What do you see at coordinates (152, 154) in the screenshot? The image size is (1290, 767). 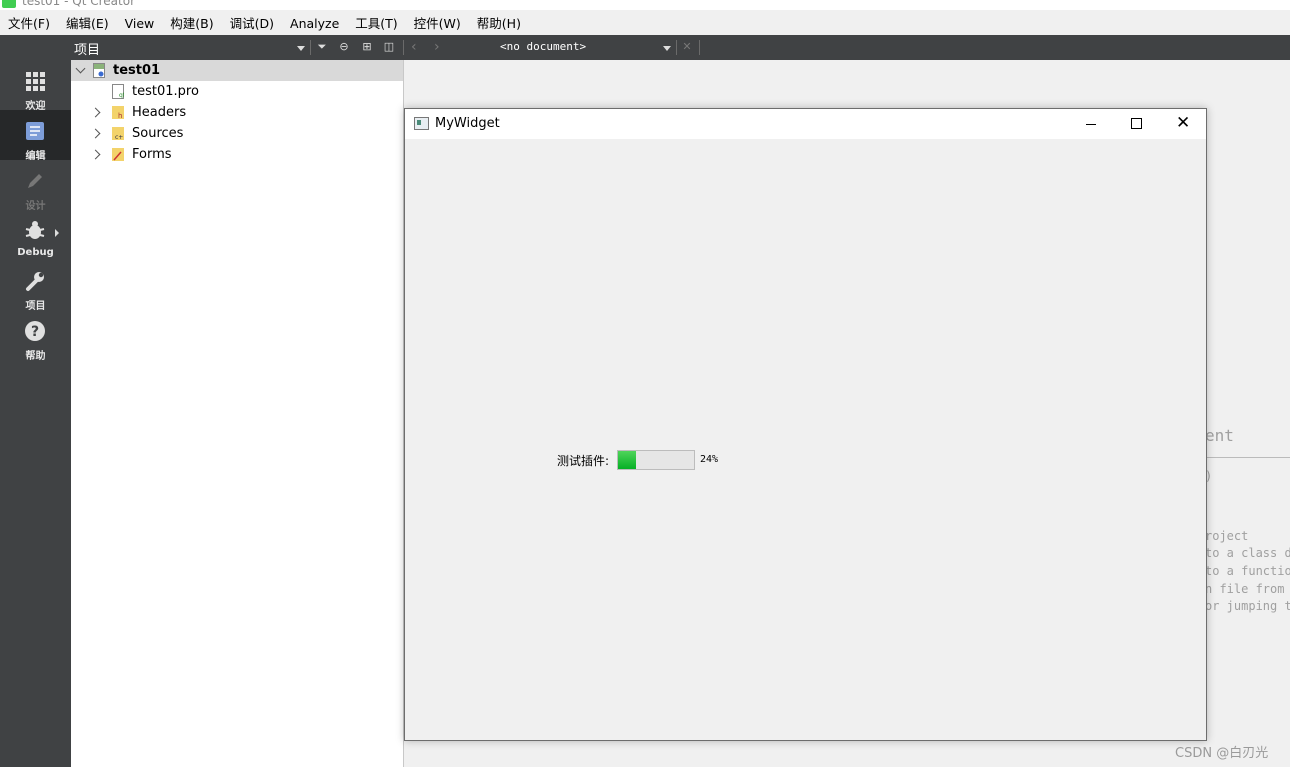 I see `tree-item-label: Forms` at bounding box center [152, 154].